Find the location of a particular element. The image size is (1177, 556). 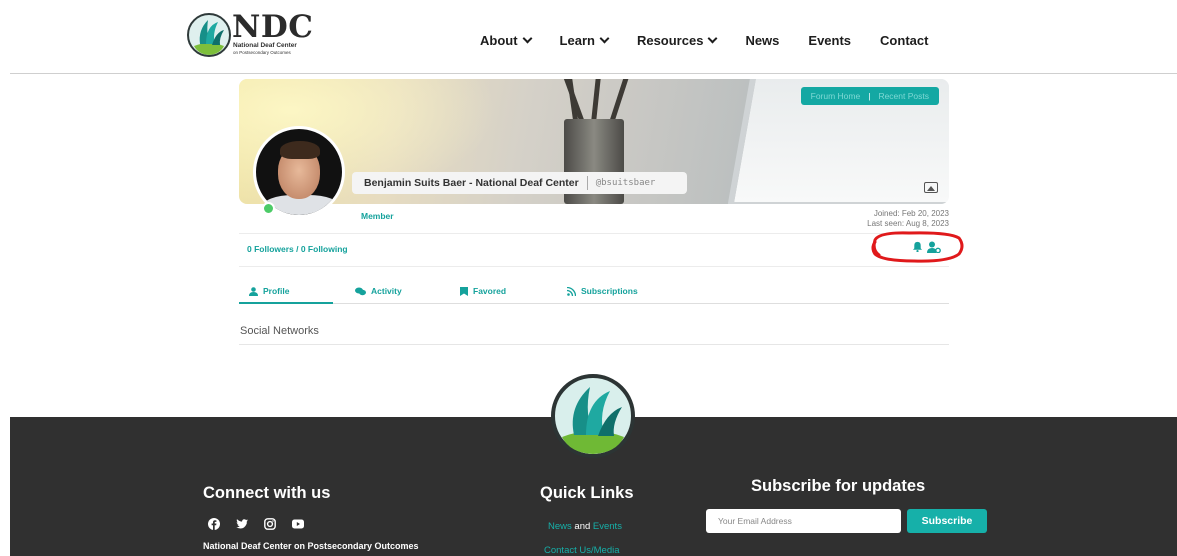

instagram-icon is located at coordinates (270, 524).